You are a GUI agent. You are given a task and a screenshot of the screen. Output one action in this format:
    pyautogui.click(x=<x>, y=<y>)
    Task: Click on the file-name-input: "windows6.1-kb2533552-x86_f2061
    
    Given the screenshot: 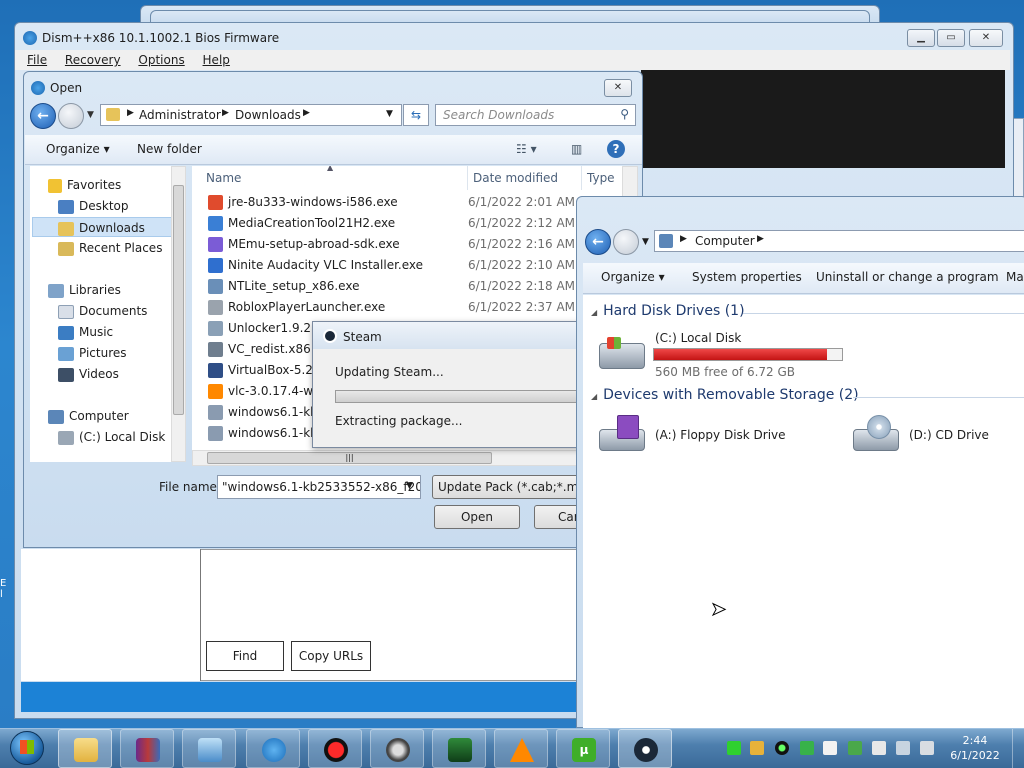 What is the action you would take?
    pyautogui.click(x=319, y=487)
    